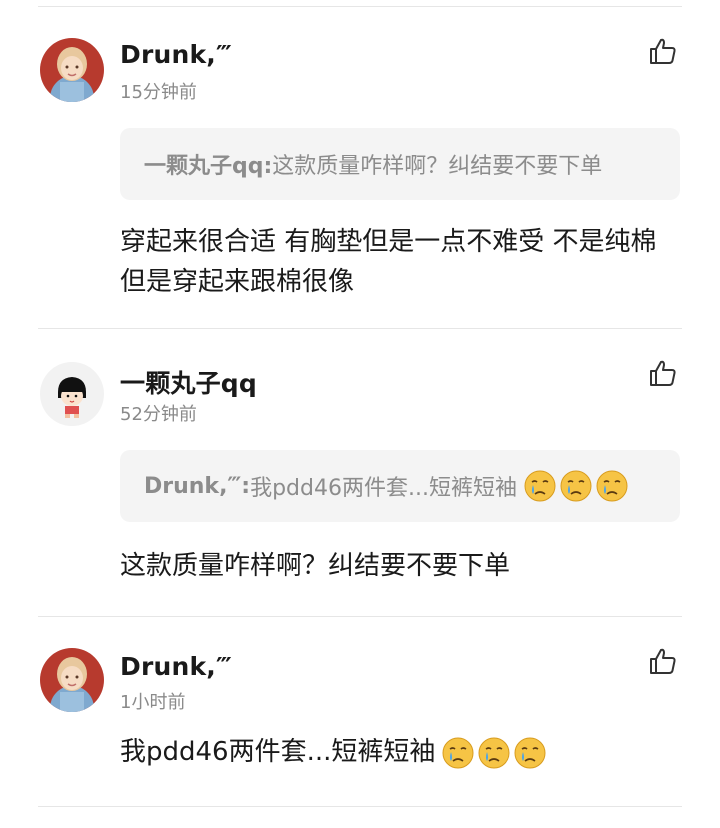  Describe the element at coordinates (158, 92) in the screenshot. I see `timestamp: 15分钟前` at that location.